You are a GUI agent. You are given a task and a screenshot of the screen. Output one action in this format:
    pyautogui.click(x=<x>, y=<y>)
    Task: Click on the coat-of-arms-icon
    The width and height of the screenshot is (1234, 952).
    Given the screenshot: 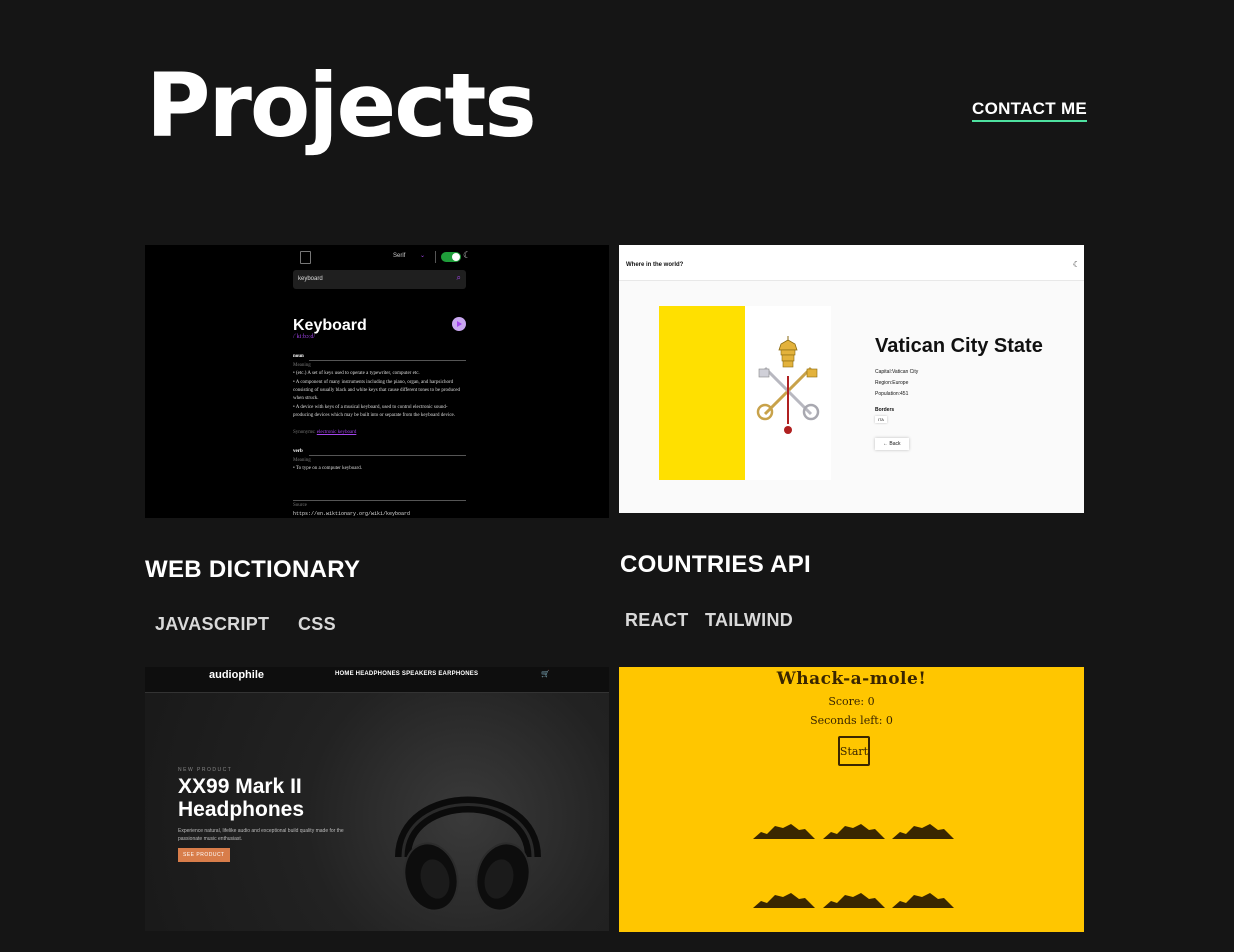 What is the action you would take?
    pyautogui.click(x=788, y=385)
    